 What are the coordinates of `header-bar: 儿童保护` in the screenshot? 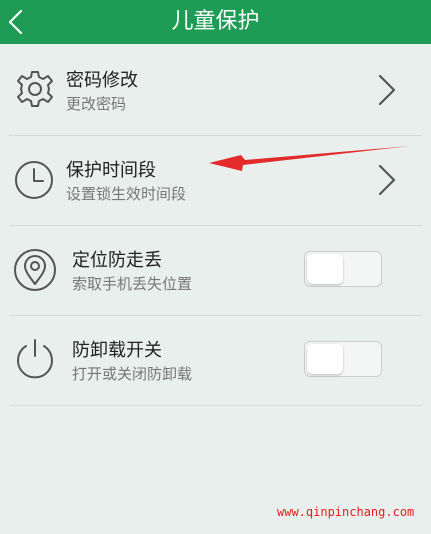 It's located at (215, 22).